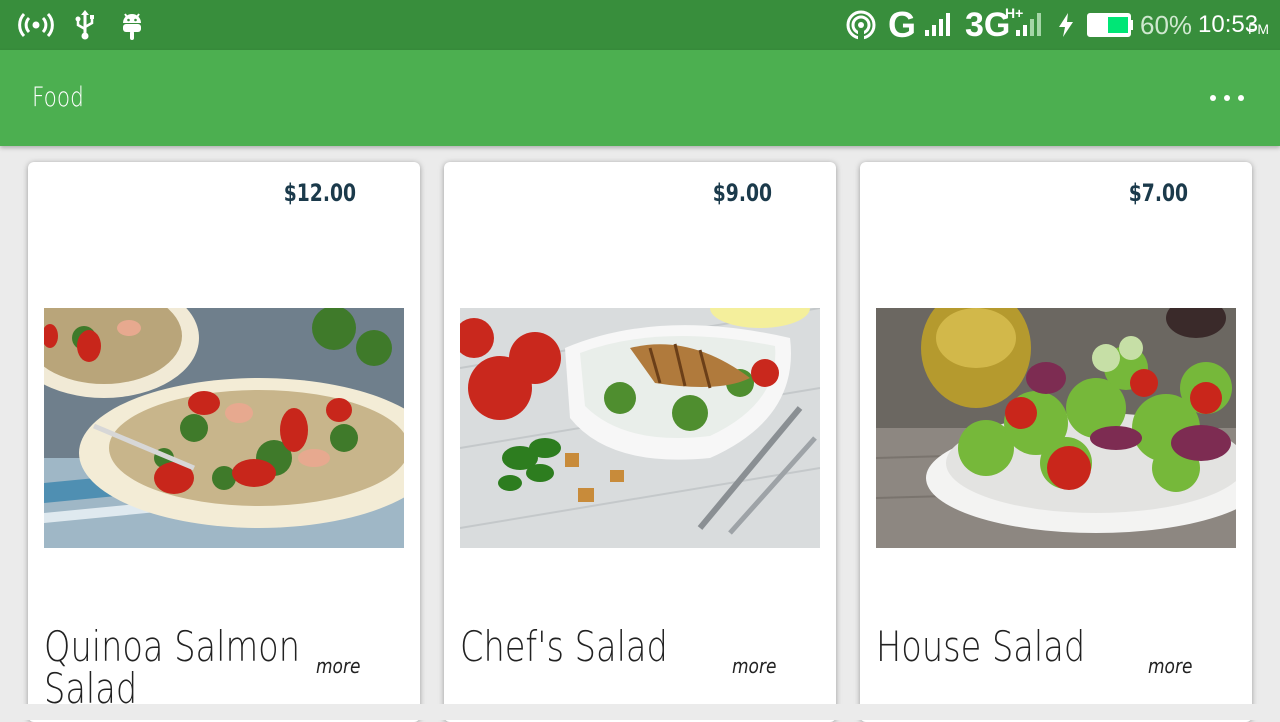  I want to click on food-name: Chef's Salad, so click(564, 646).